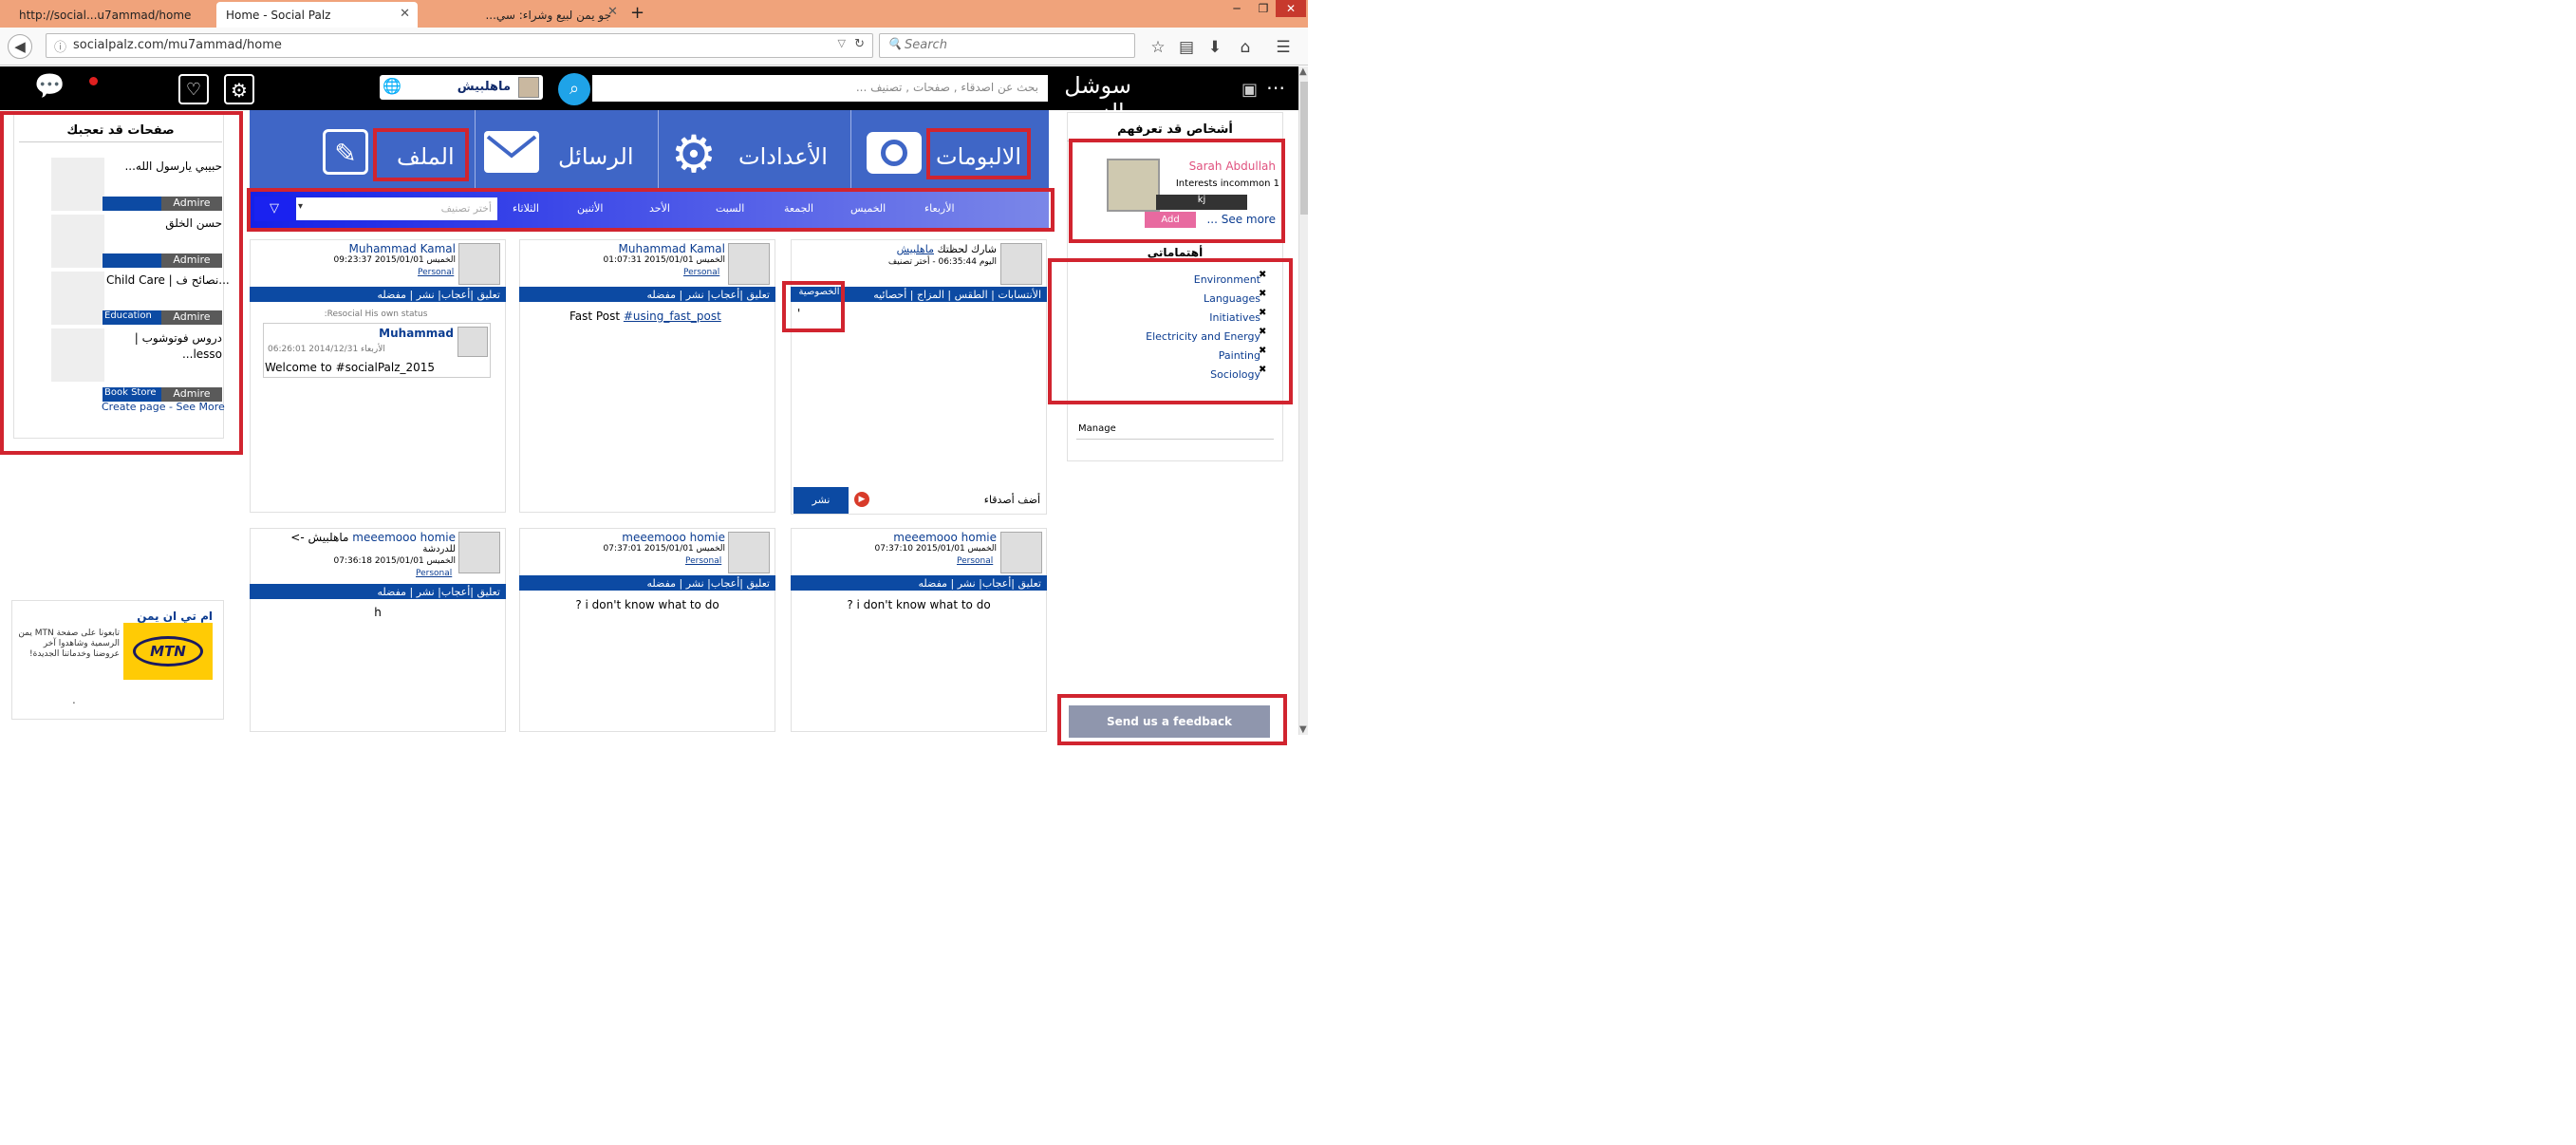  Describe the element at coordinates (361, 333) in the screenshot. I see `shared-author: Muhammad` at that location.